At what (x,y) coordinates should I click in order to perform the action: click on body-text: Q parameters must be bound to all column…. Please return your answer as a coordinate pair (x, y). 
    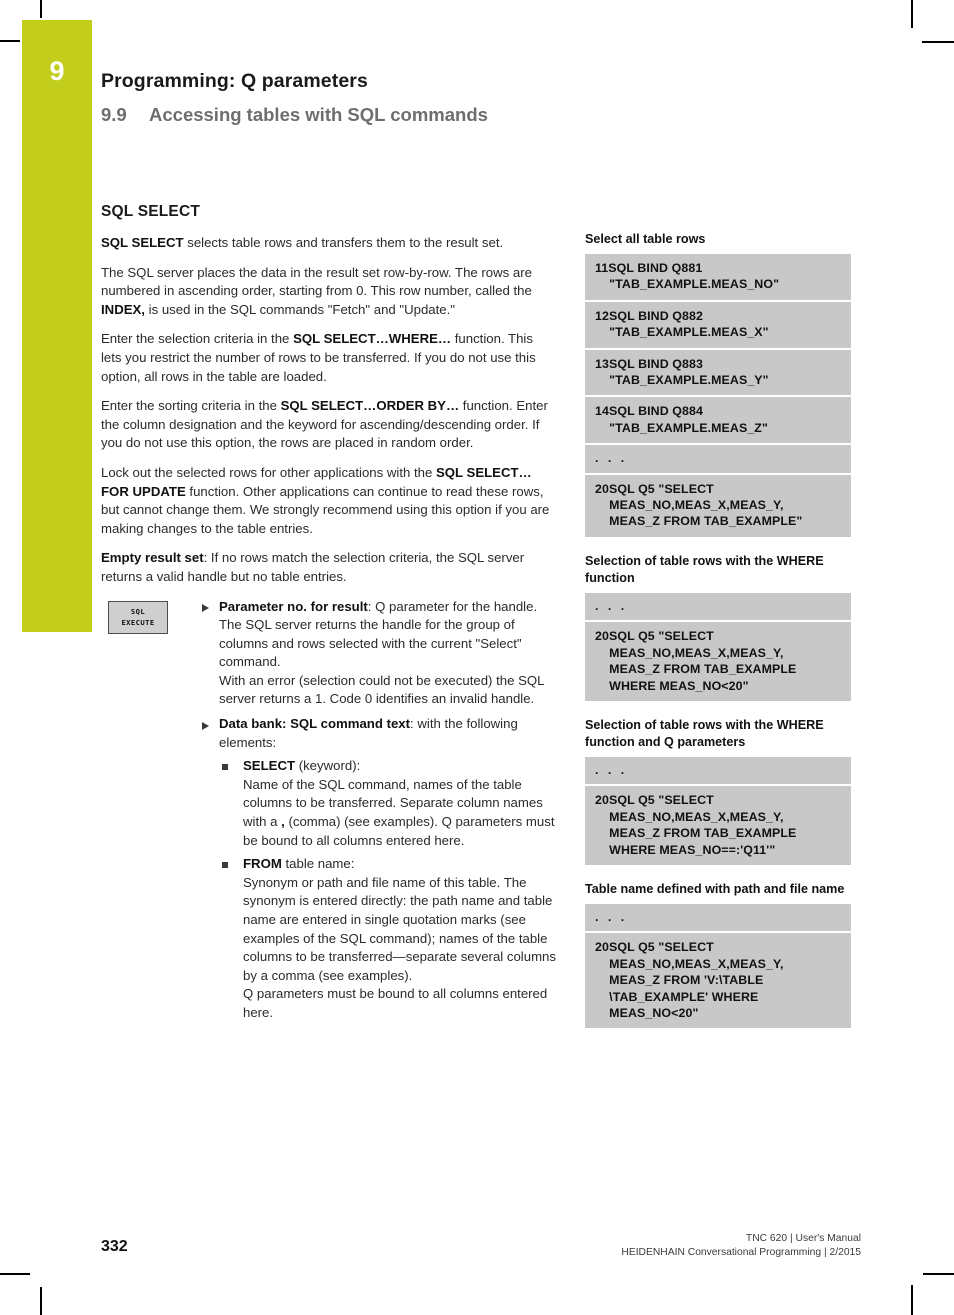
    Looking at the image, I should click on (395, 1003).